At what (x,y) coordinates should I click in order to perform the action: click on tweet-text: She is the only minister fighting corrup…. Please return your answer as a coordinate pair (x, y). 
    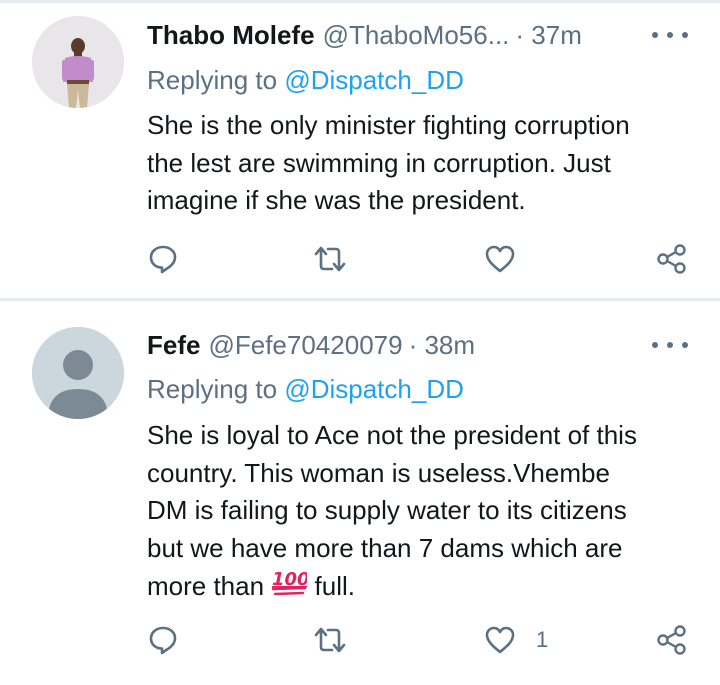
    Looking at the image, I should click on (427, 163).